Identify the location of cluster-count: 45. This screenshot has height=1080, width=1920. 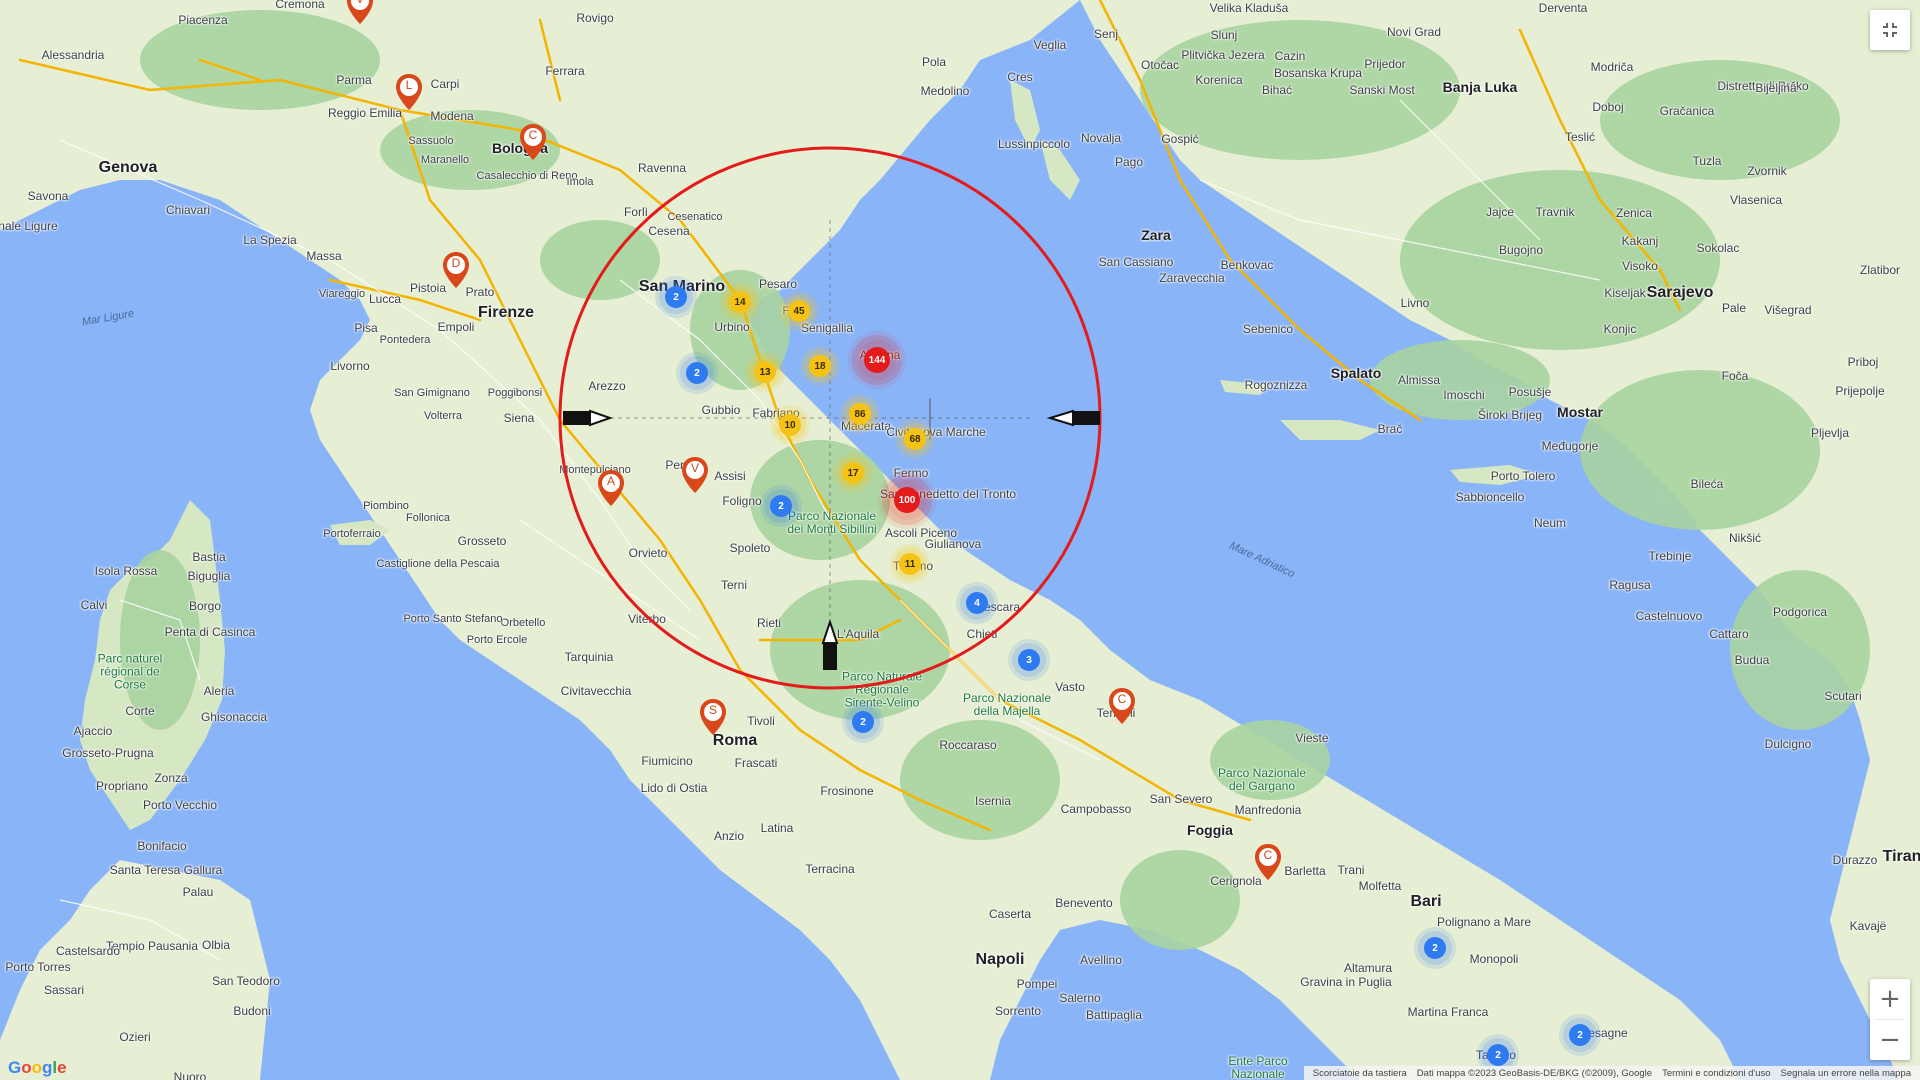
(799, 311).